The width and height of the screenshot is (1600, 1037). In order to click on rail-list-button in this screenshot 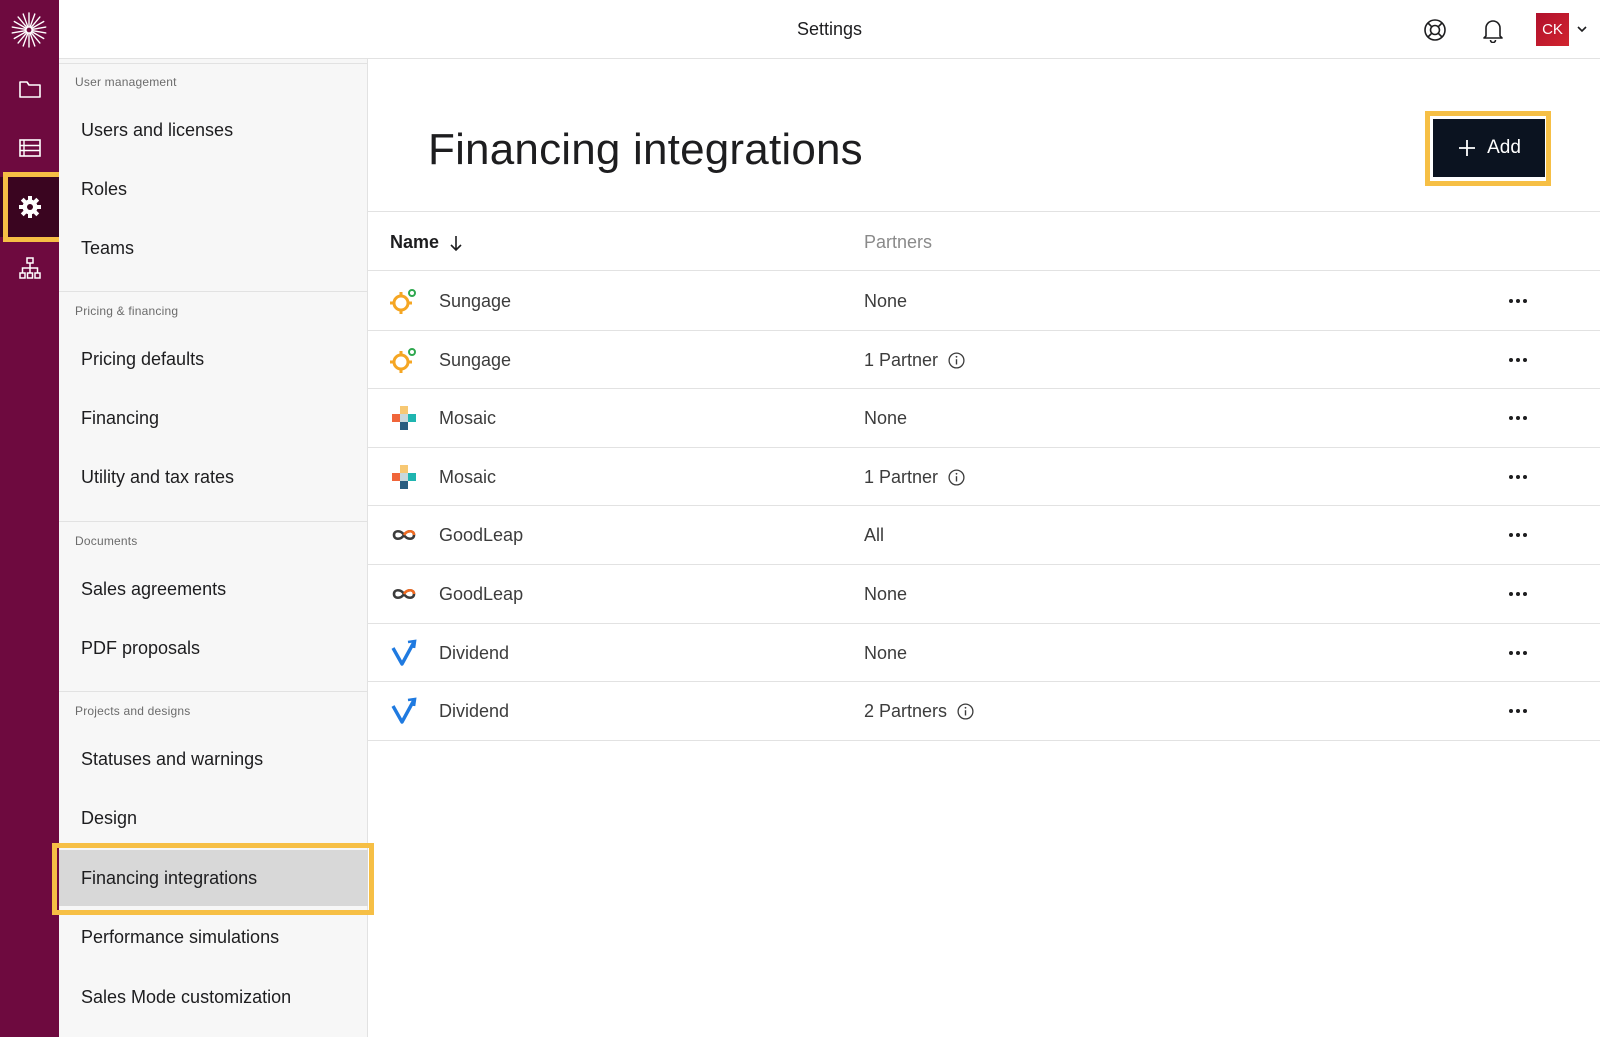, I will do `click(29, 148)`.